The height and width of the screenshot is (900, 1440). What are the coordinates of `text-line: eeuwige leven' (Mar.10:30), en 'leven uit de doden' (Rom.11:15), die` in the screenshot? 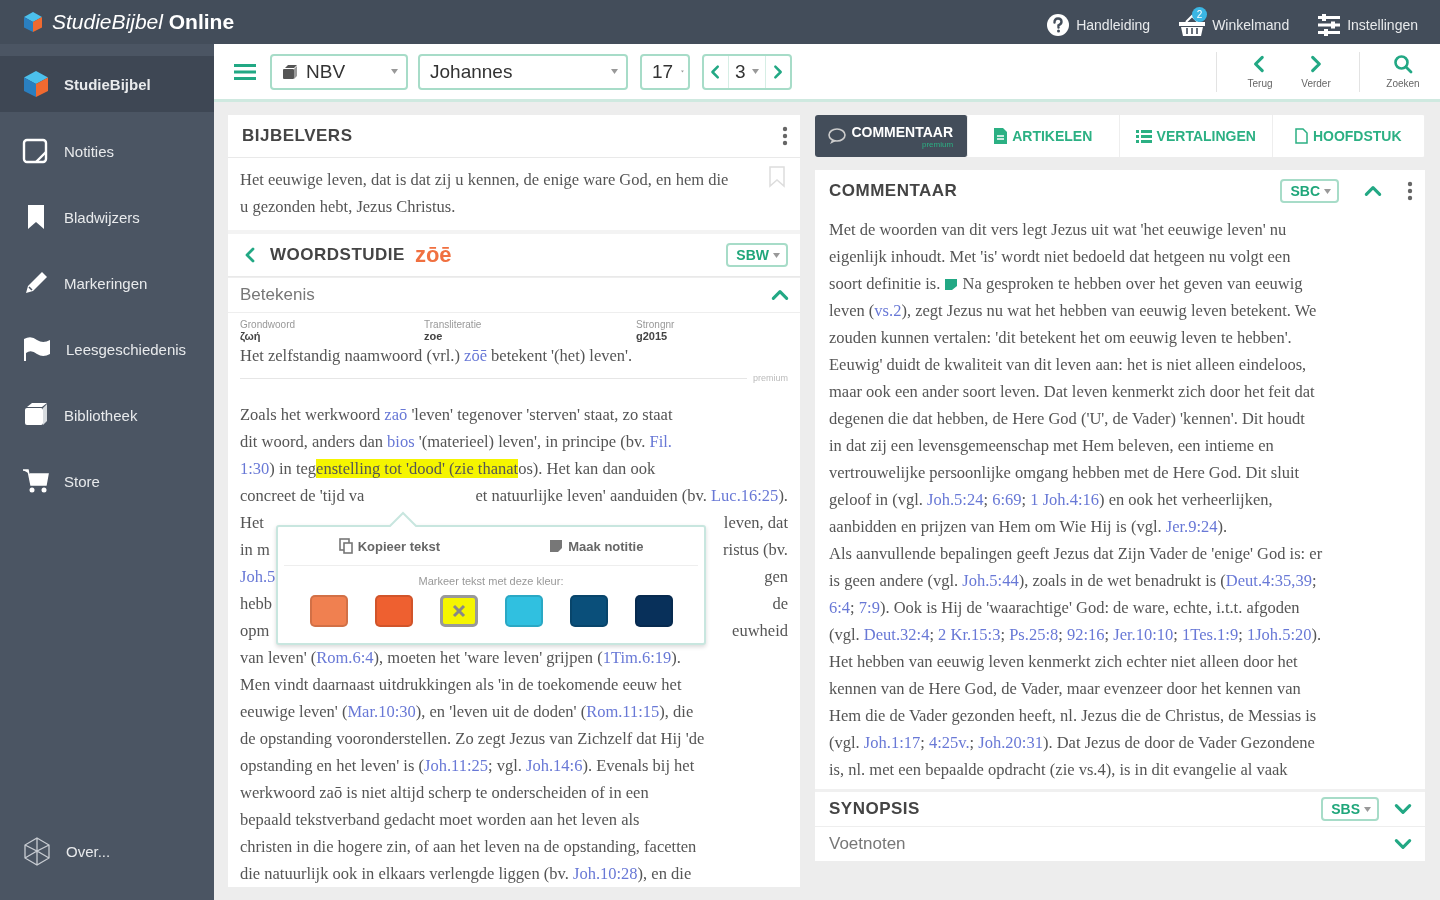 It's located at (467, 712).